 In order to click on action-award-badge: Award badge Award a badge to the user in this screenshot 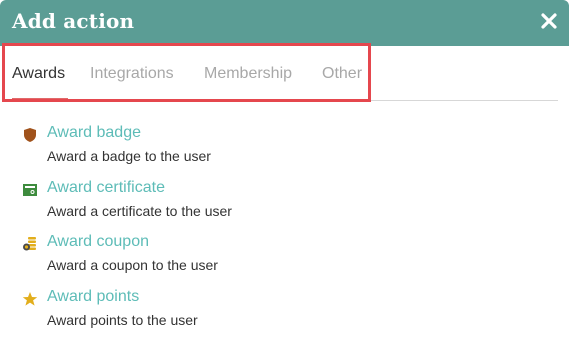, I will do `click(282, 148)`.